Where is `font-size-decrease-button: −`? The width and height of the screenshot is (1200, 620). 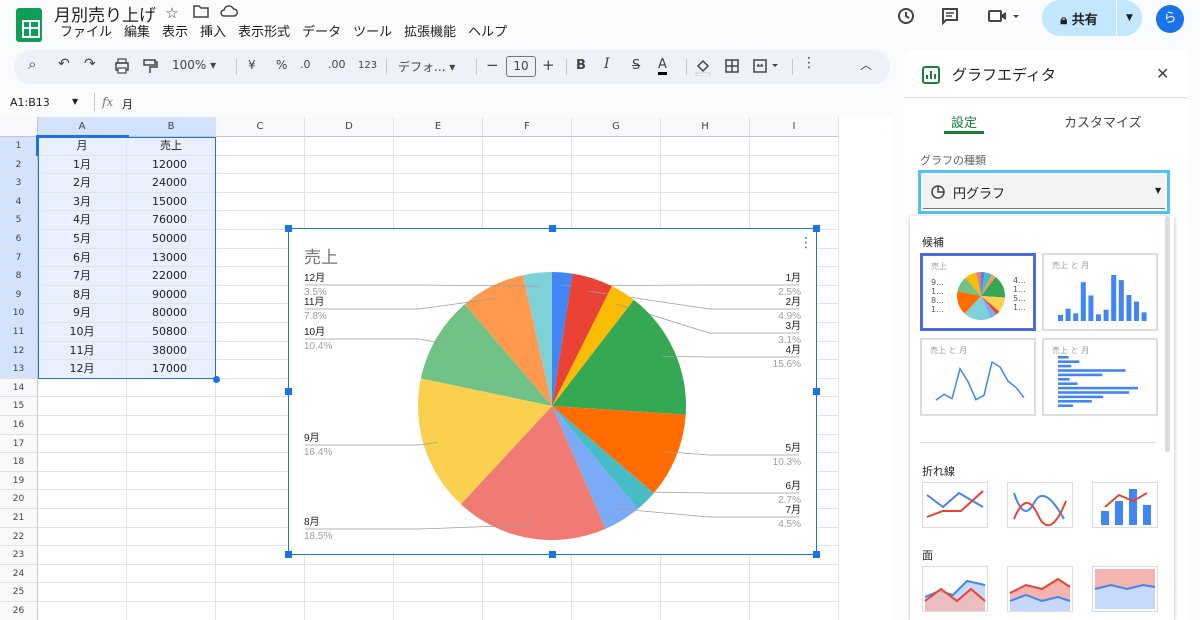 font-size-decrease-button: − is located at coordinates (492, 65).